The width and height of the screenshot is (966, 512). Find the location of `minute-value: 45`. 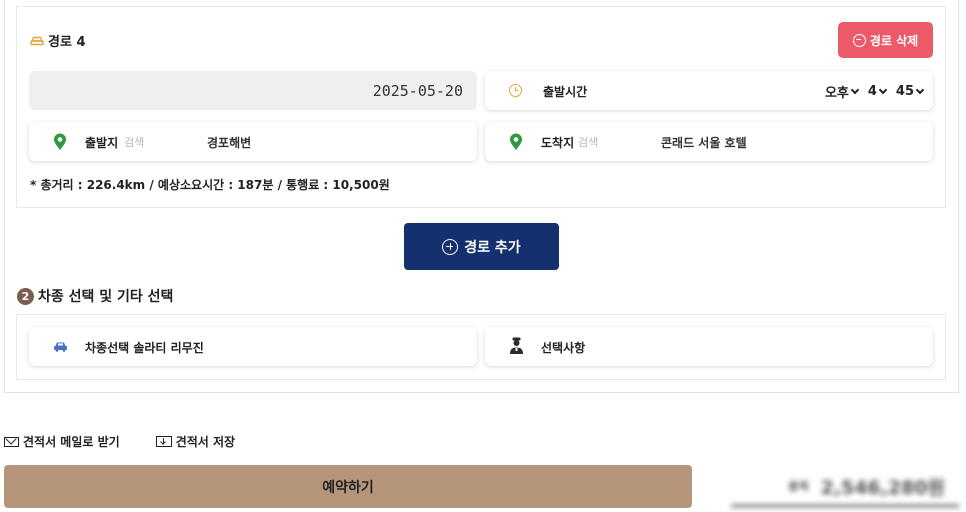

minute-value: 45 is located at coordinates (904, 91).